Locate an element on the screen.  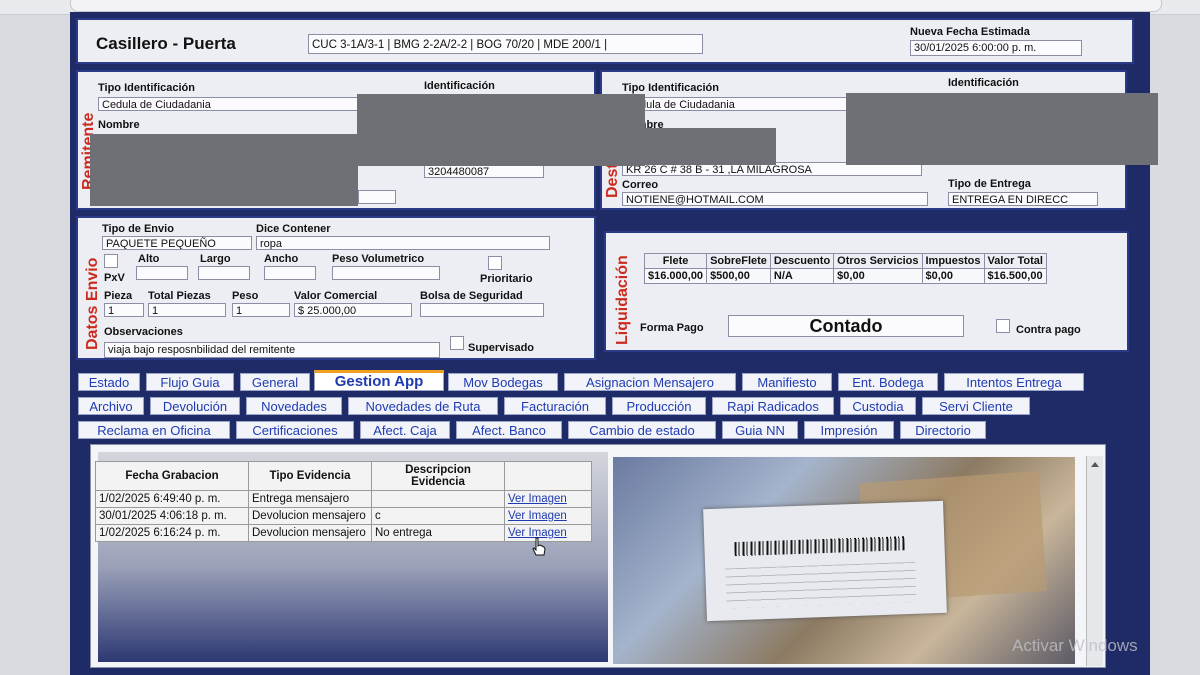
dice-contener-label: Dice Contener is located at coordinates (293, 229).